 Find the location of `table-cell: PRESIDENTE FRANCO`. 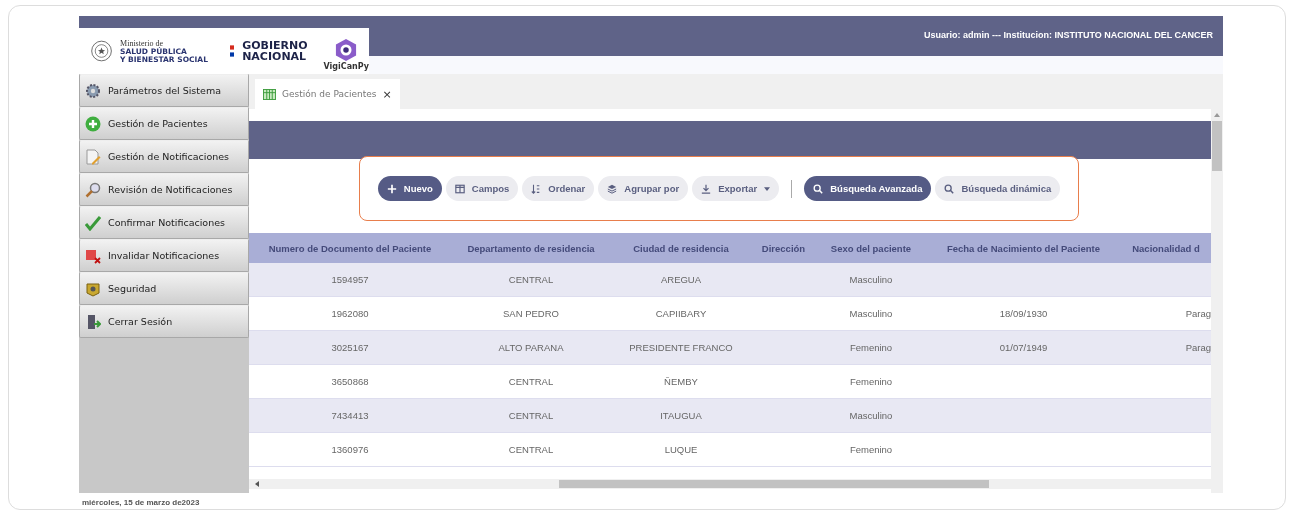

table-cell: PRESIDENTE FRANCO is located at coordinates (681, 347).